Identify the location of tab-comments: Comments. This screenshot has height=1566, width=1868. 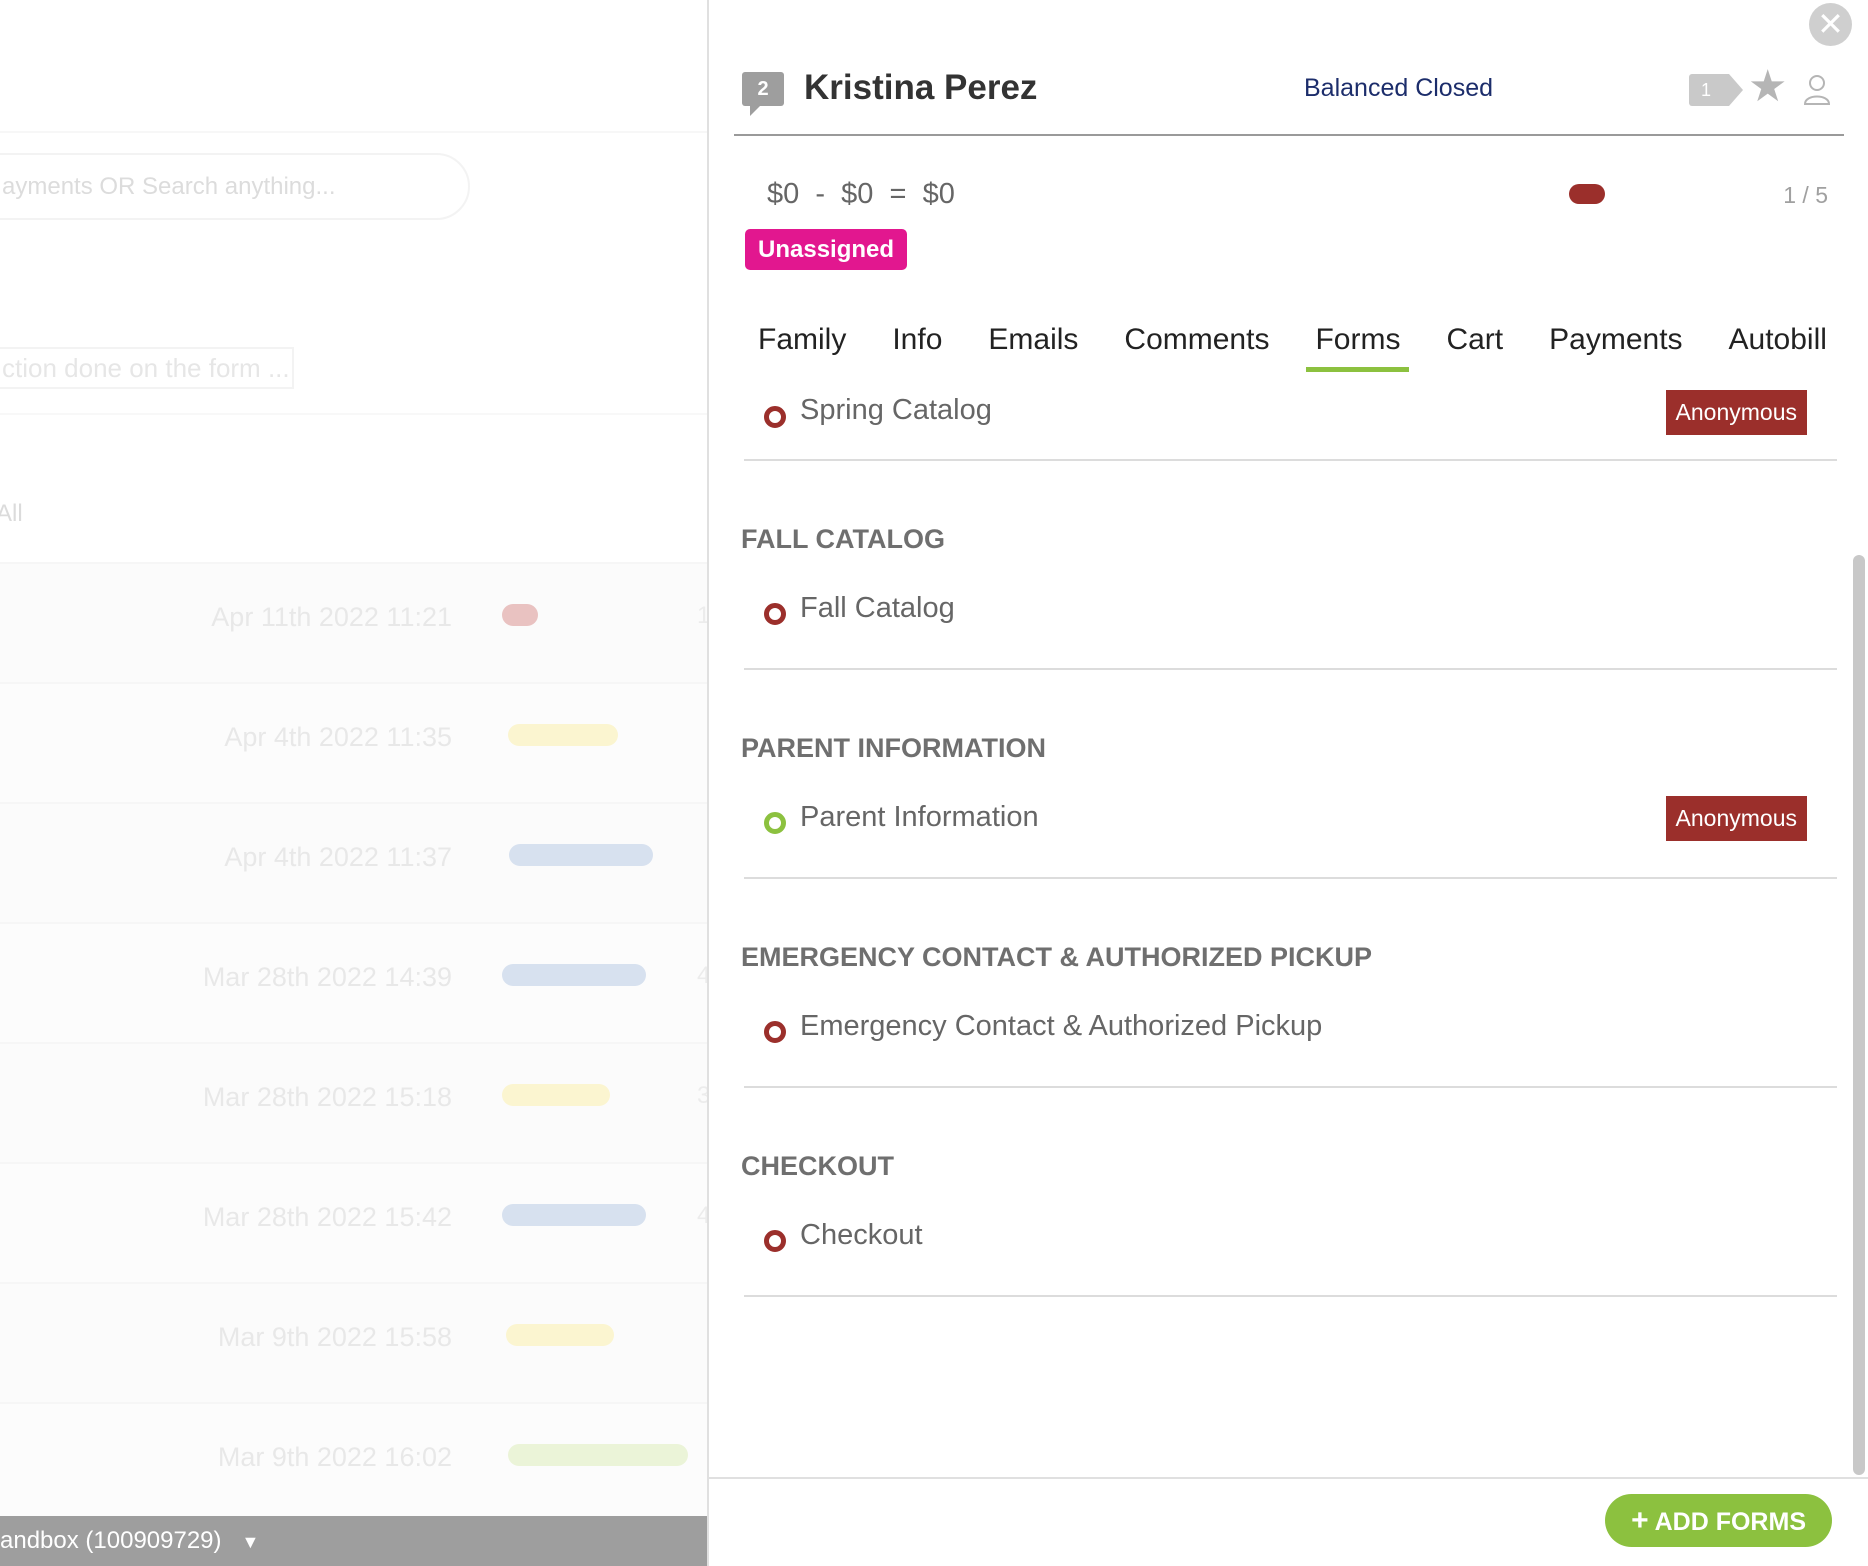
(1196, 345).